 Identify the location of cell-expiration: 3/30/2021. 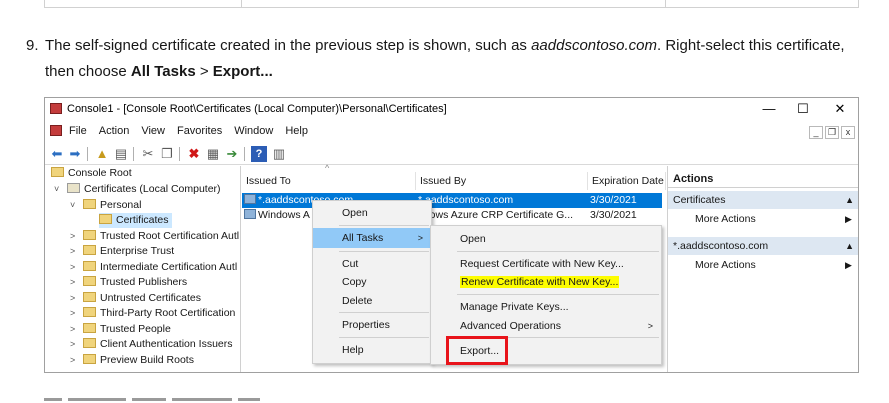
(613, 215).